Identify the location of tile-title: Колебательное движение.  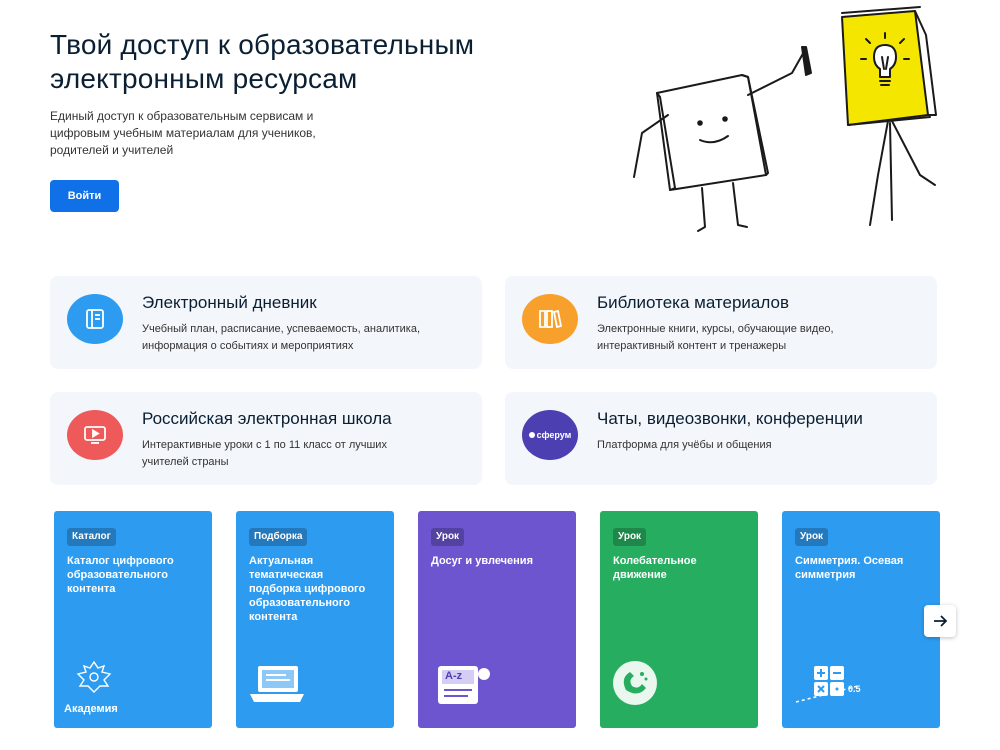
(681, 568).